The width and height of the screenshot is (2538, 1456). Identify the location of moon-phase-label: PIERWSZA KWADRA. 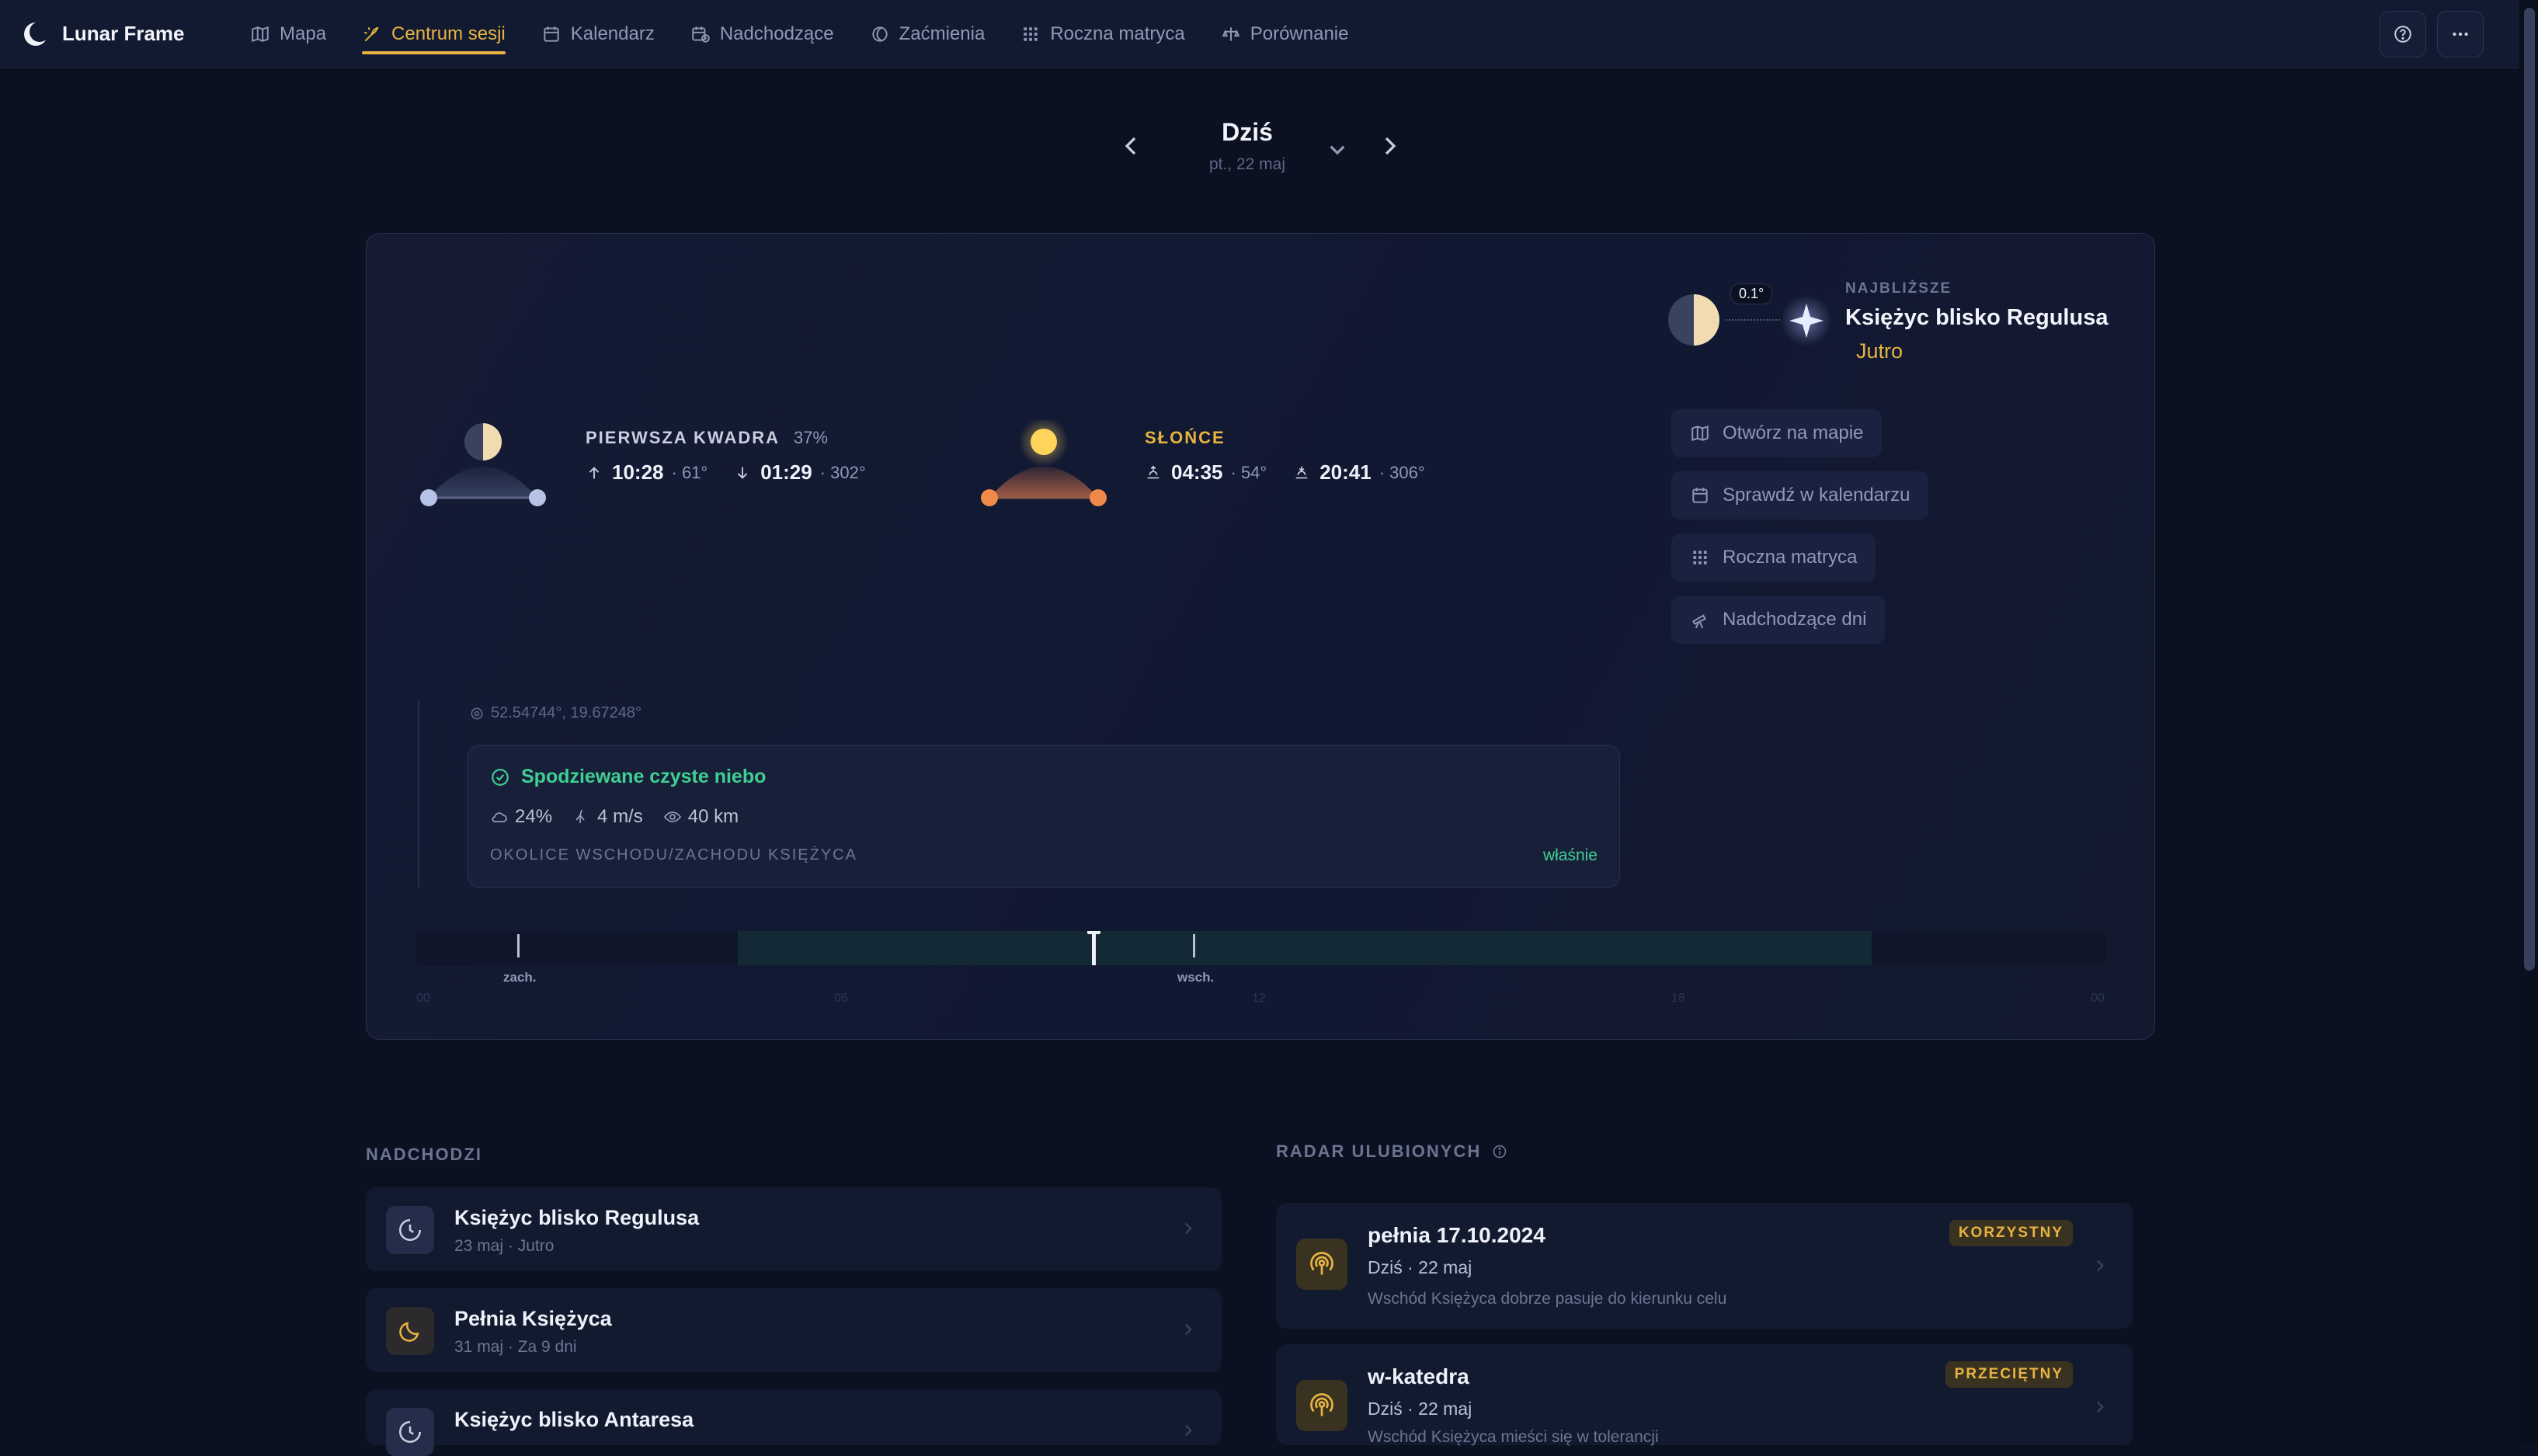
(683, 438).